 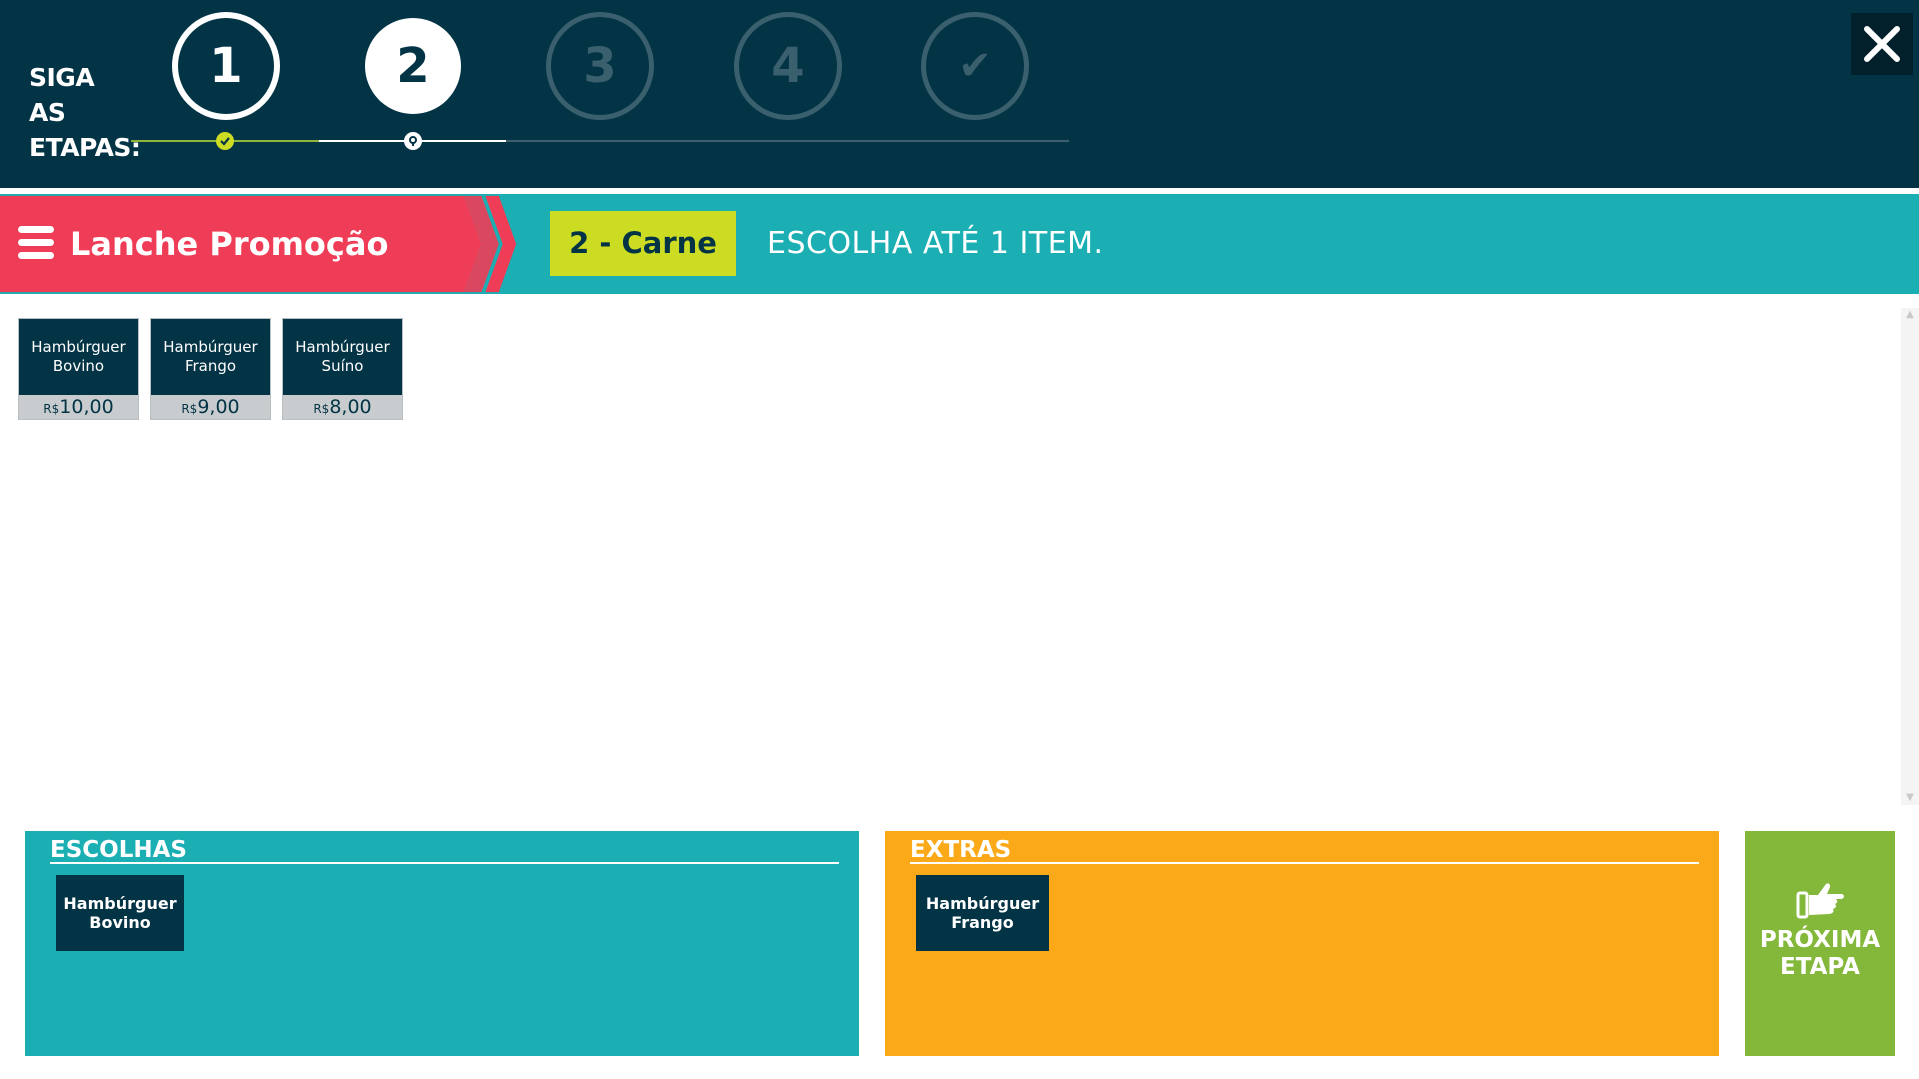 What do you see at coordinates (120, 913) in the screenshot?
I see `chosen-item: Hambúrguer Bovino` at bounding box center [120, 913].